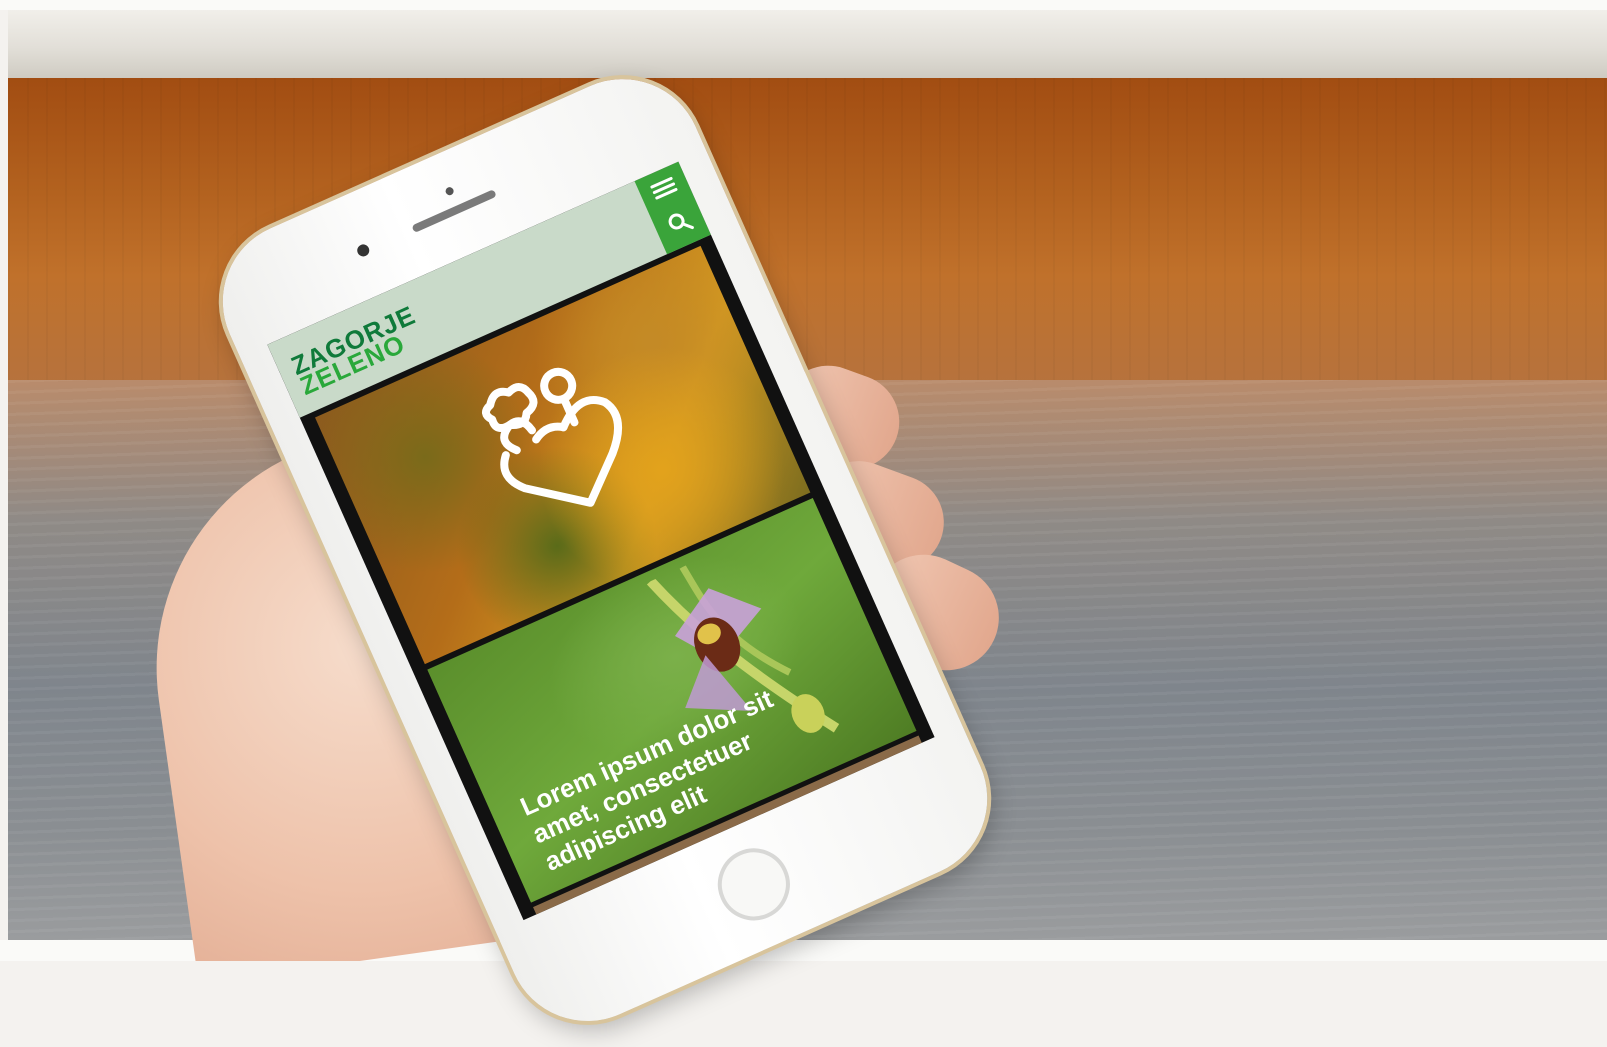  Describe the element at coordinates (363, 250) in the screenshot. I see `front-camera` at that location.